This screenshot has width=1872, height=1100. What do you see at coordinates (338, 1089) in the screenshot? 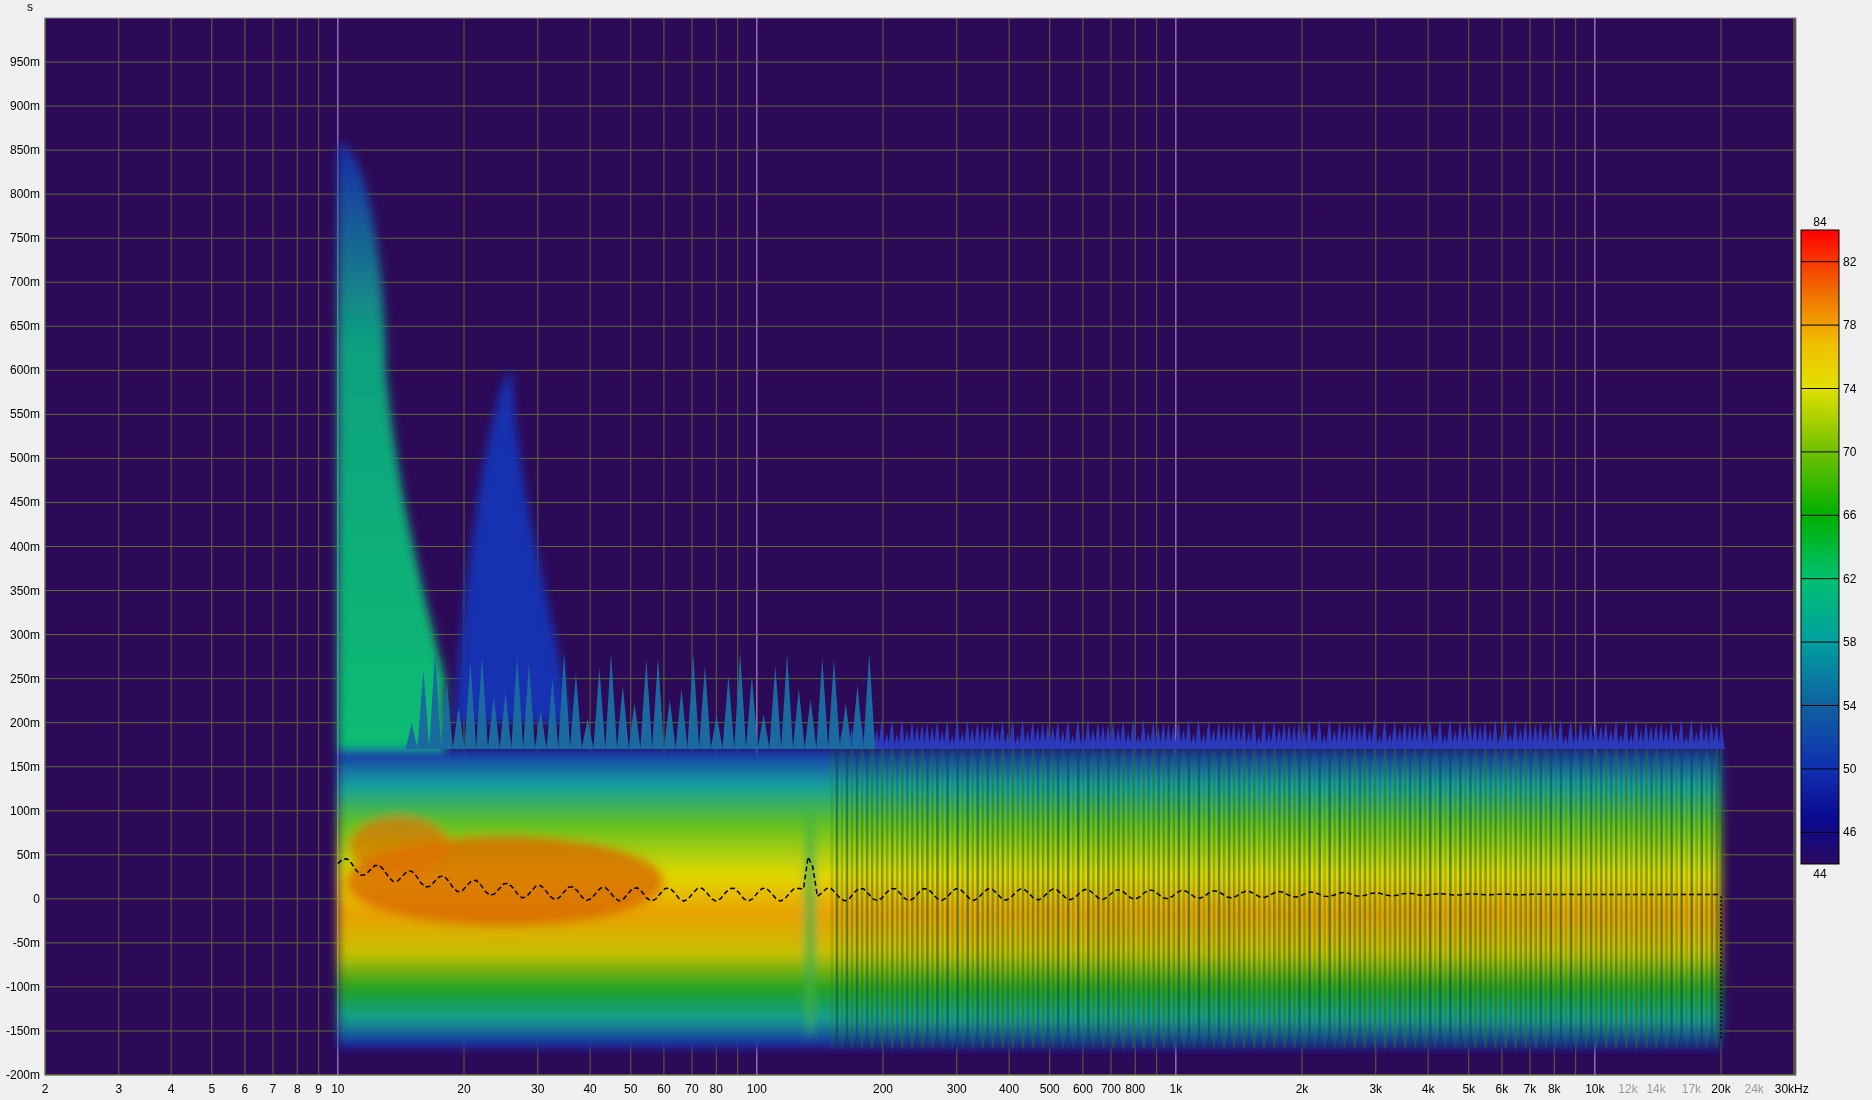
I see `x-tick-label: 10` at bounding box center [338, 1089].